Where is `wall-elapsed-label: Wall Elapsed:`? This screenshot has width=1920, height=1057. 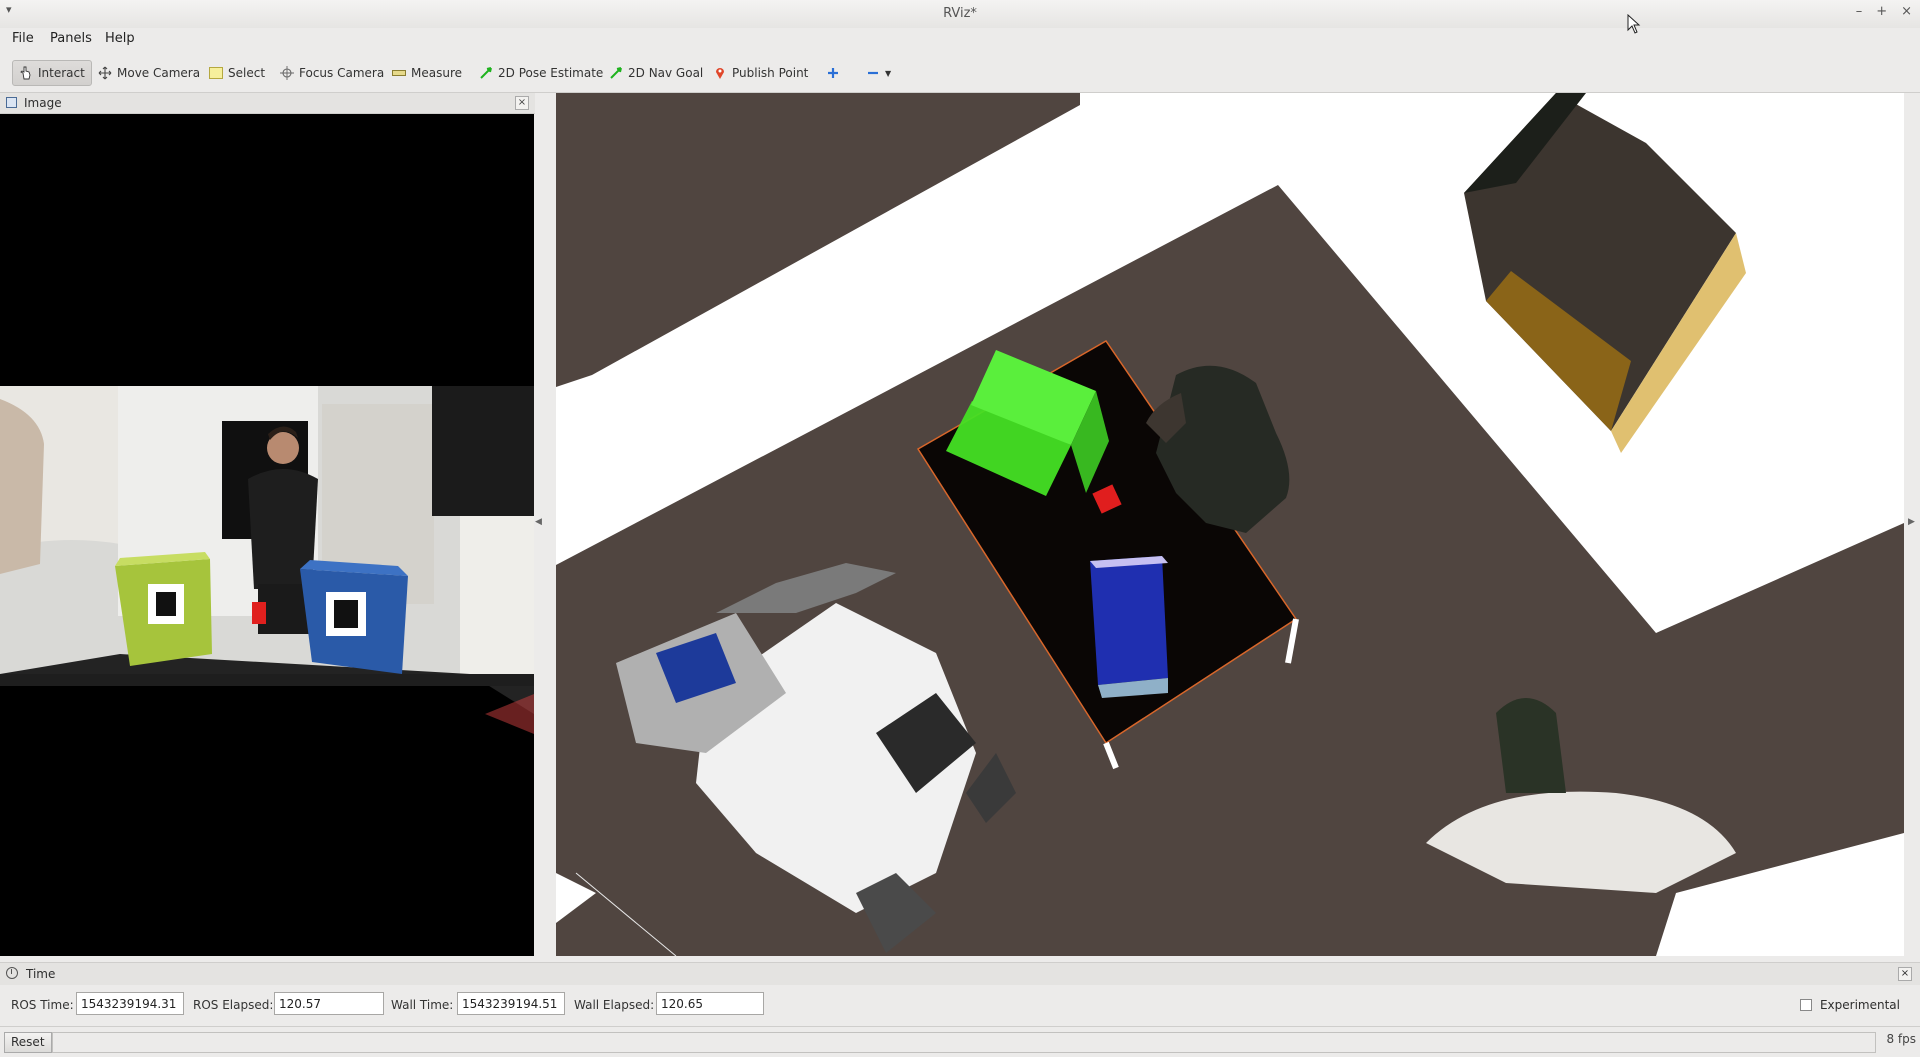
wall-elapsed-label: Wall Elapsed: is located at coordinates (614, 1005).